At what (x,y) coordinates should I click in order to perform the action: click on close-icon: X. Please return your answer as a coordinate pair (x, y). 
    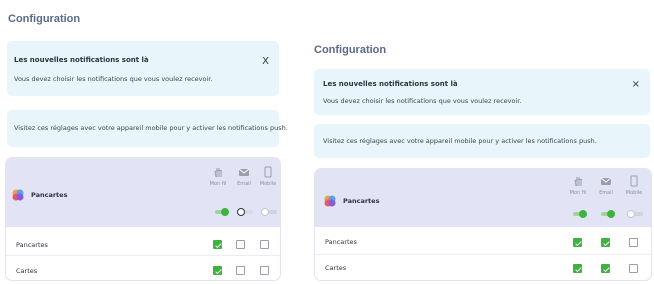
    Looking at the image, I should click on (265, 61).